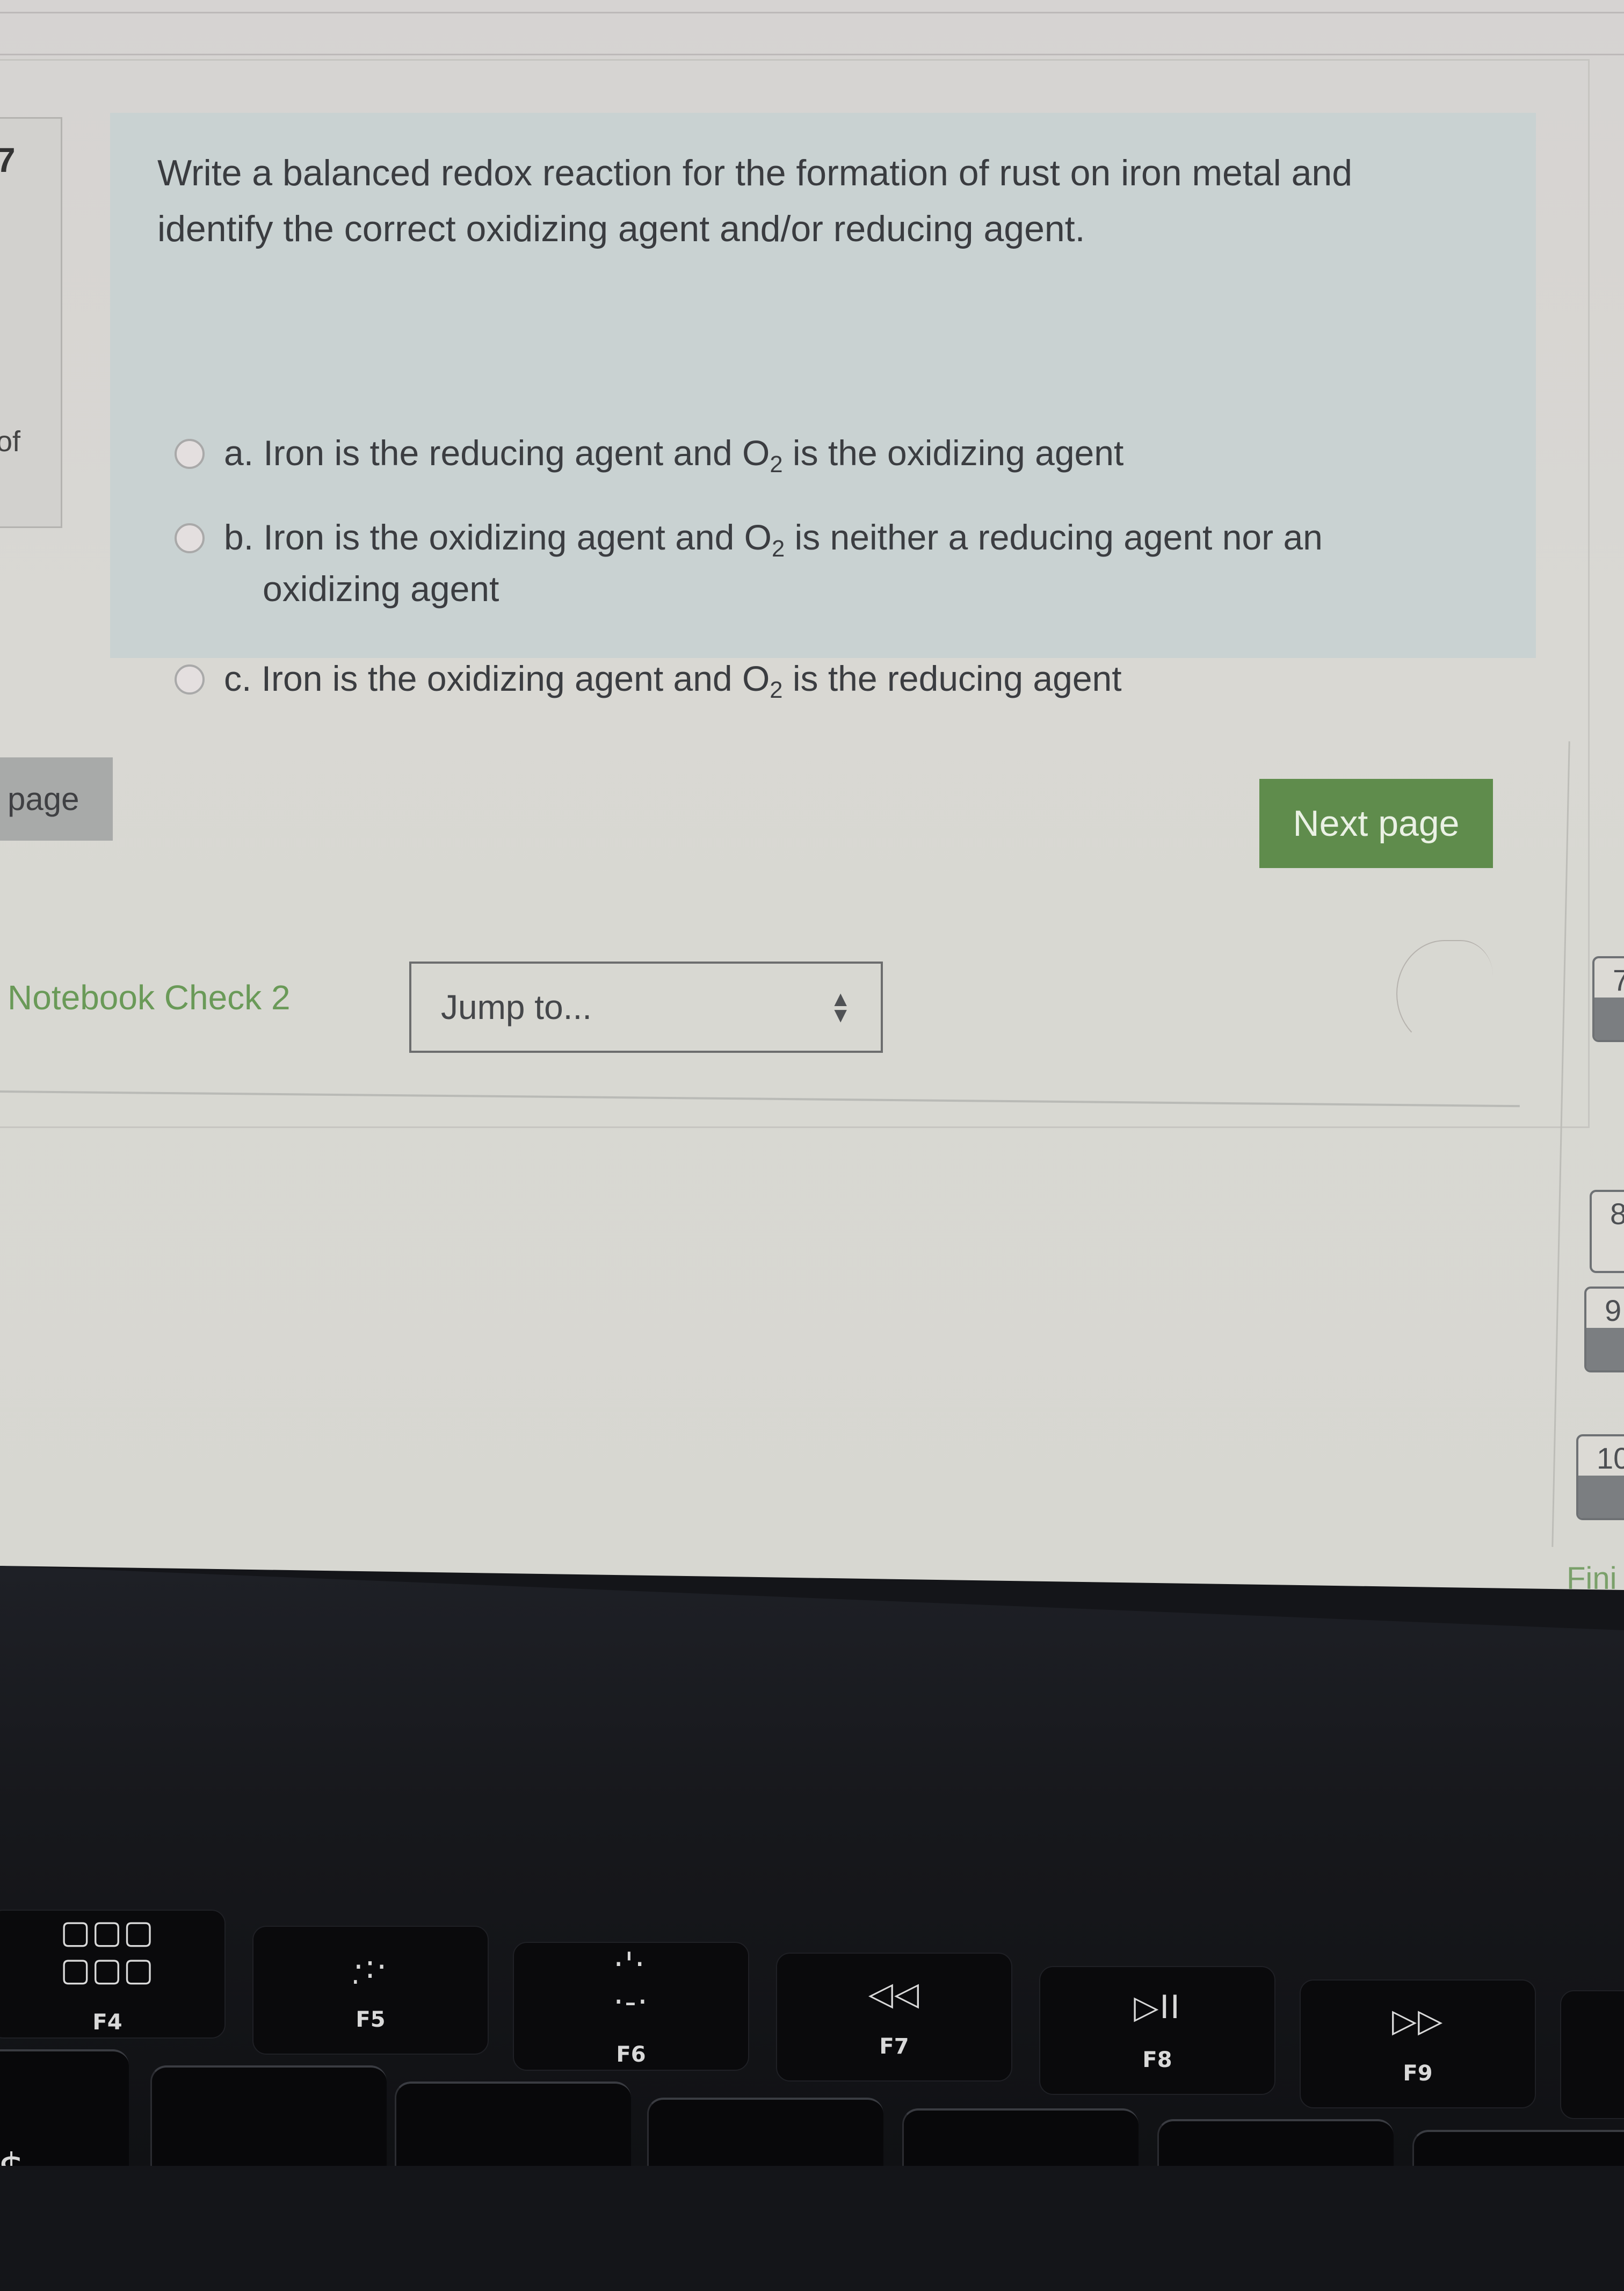 This screenshot has height=2291, width=1624. What do you see at coordinates (370, 1991) in the screenshot?
I see `key-f5: ·̣:· F5` at bounding box center [370, 1991].